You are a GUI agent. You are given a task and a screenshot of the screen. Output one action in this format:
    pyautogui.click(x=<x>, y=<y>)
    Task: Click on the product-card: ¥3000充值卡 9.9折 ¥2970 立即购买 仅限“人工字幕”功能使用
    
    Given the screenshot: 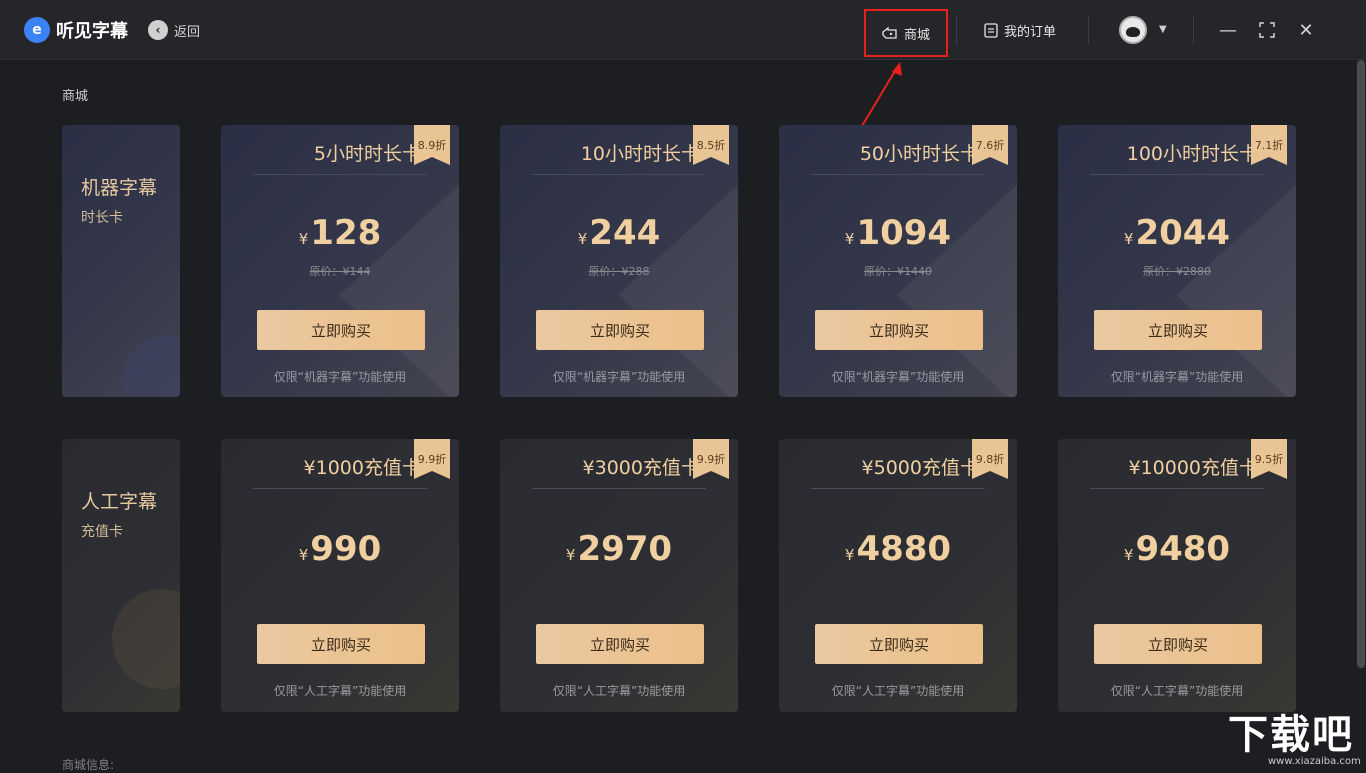 What is the action you would take?
    pyautogui.click(x=619, y=575)
    